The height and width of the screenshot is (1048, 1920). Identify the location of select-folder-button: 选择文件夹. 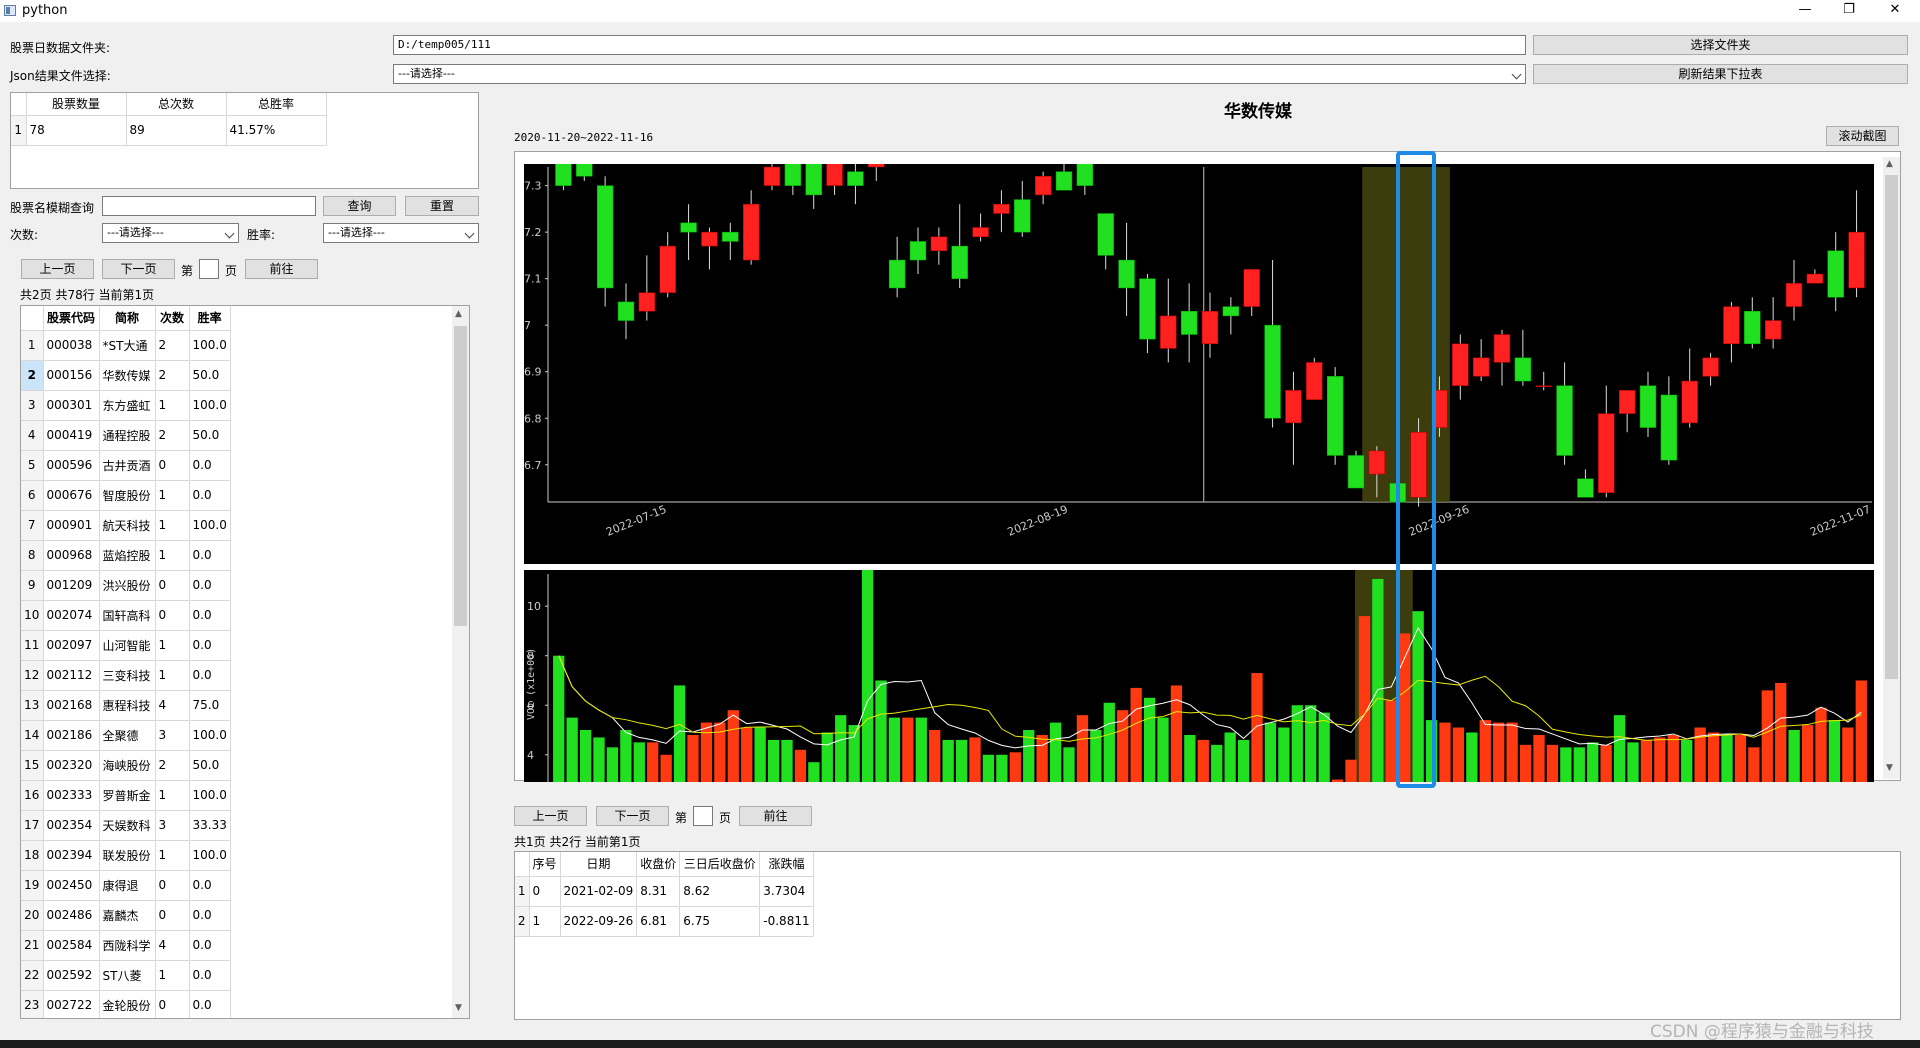
(1720, 45).